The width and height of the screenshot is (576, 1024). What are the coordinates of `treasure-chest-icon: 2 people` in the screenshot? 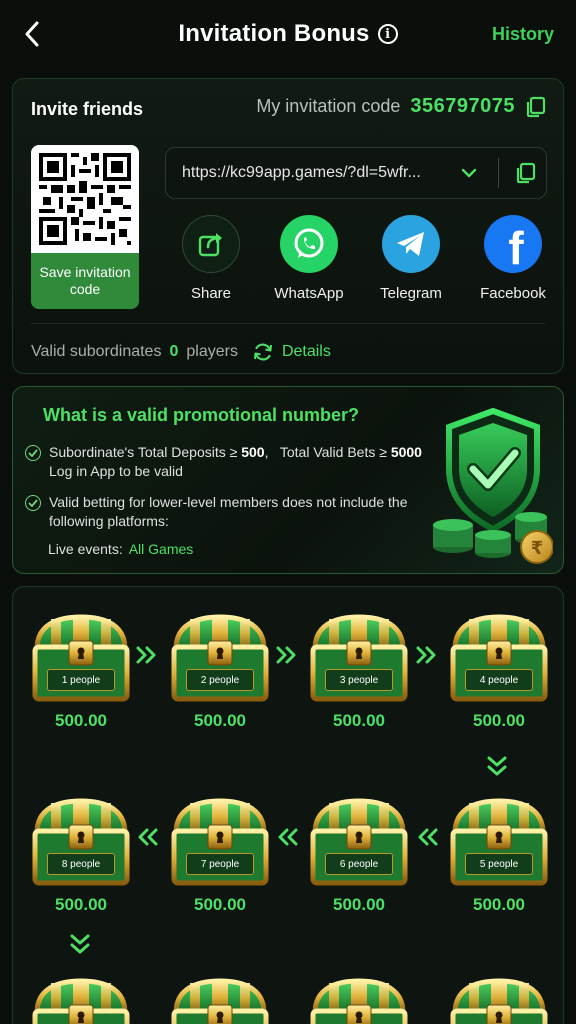 It's located at (220, 657).